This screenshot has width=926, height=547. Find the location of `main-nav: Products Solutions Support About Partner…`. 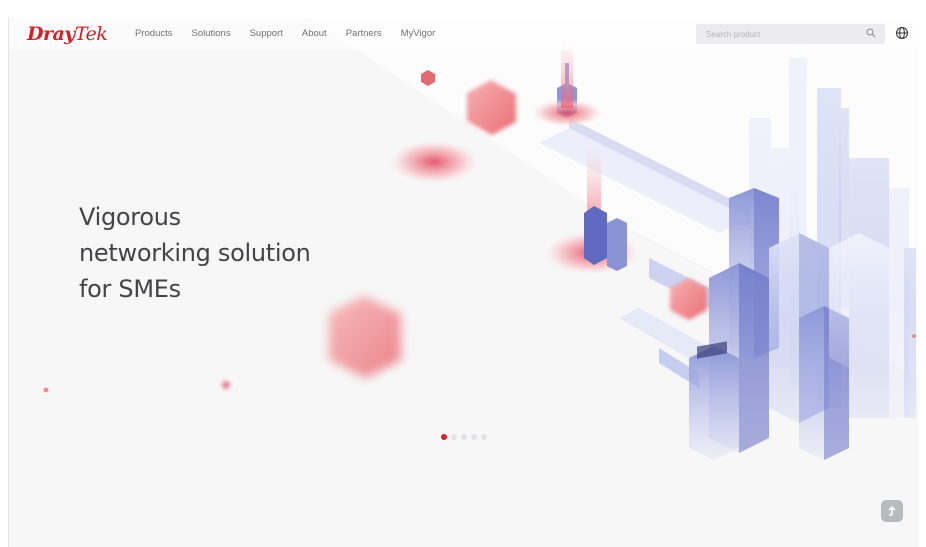

main-nav: Products Solutions Support About Partner… is located at coordinates (294, 34).